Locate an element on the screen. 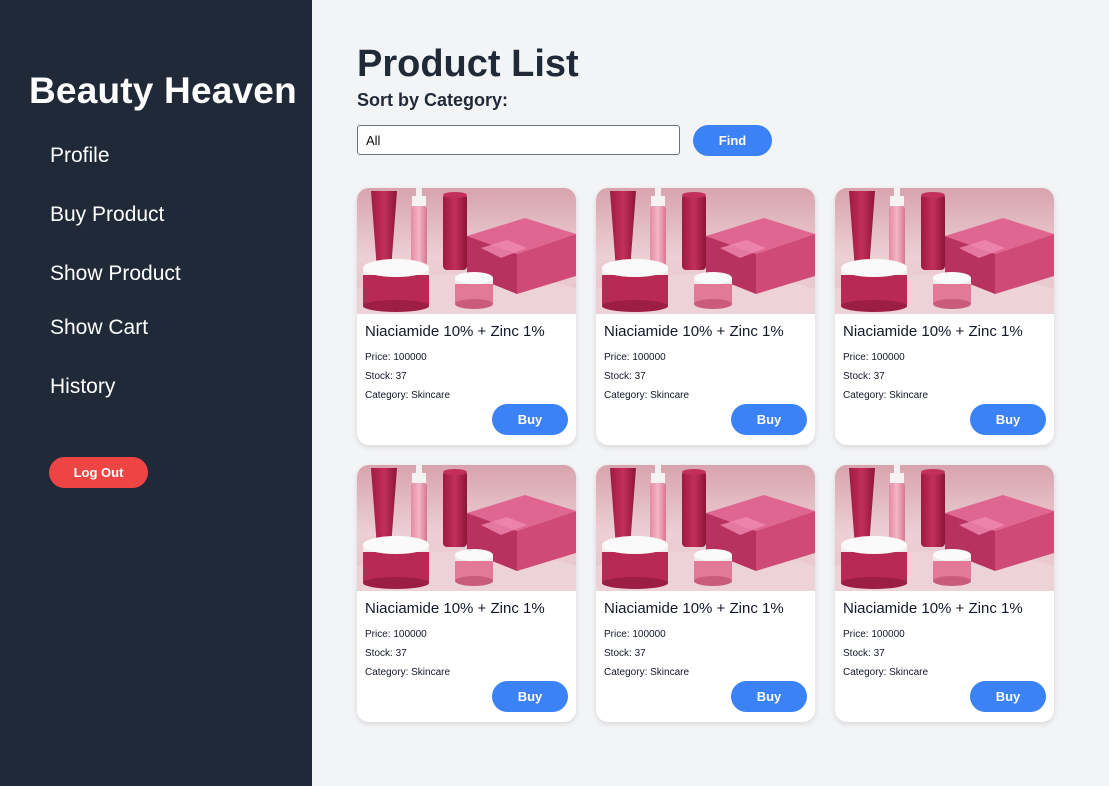 The image size is (1109, 786). find-button: Find is located at coordinates (732, 140).